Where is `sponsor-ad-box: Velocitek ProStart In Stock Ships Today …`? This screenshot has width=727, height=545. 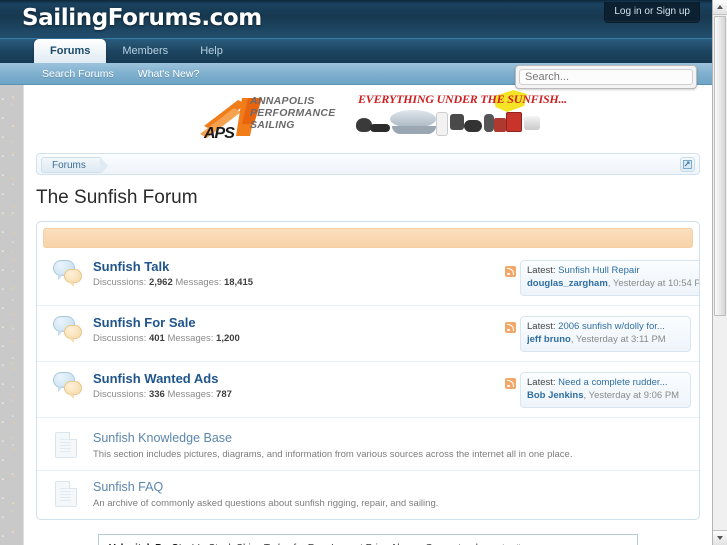 sponsor-ad-box: Velocitek ProStart In Stock Ships Today … is located at coordinates (368, 539).